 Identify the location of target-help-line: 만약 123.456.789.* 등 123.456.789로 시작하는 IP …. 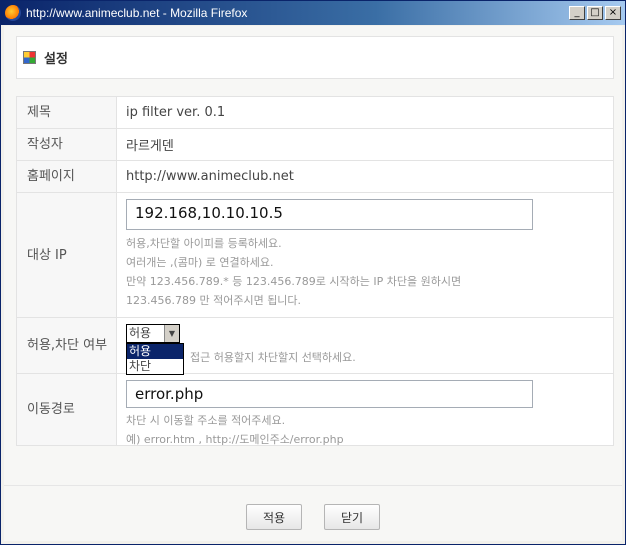
(294, 281).